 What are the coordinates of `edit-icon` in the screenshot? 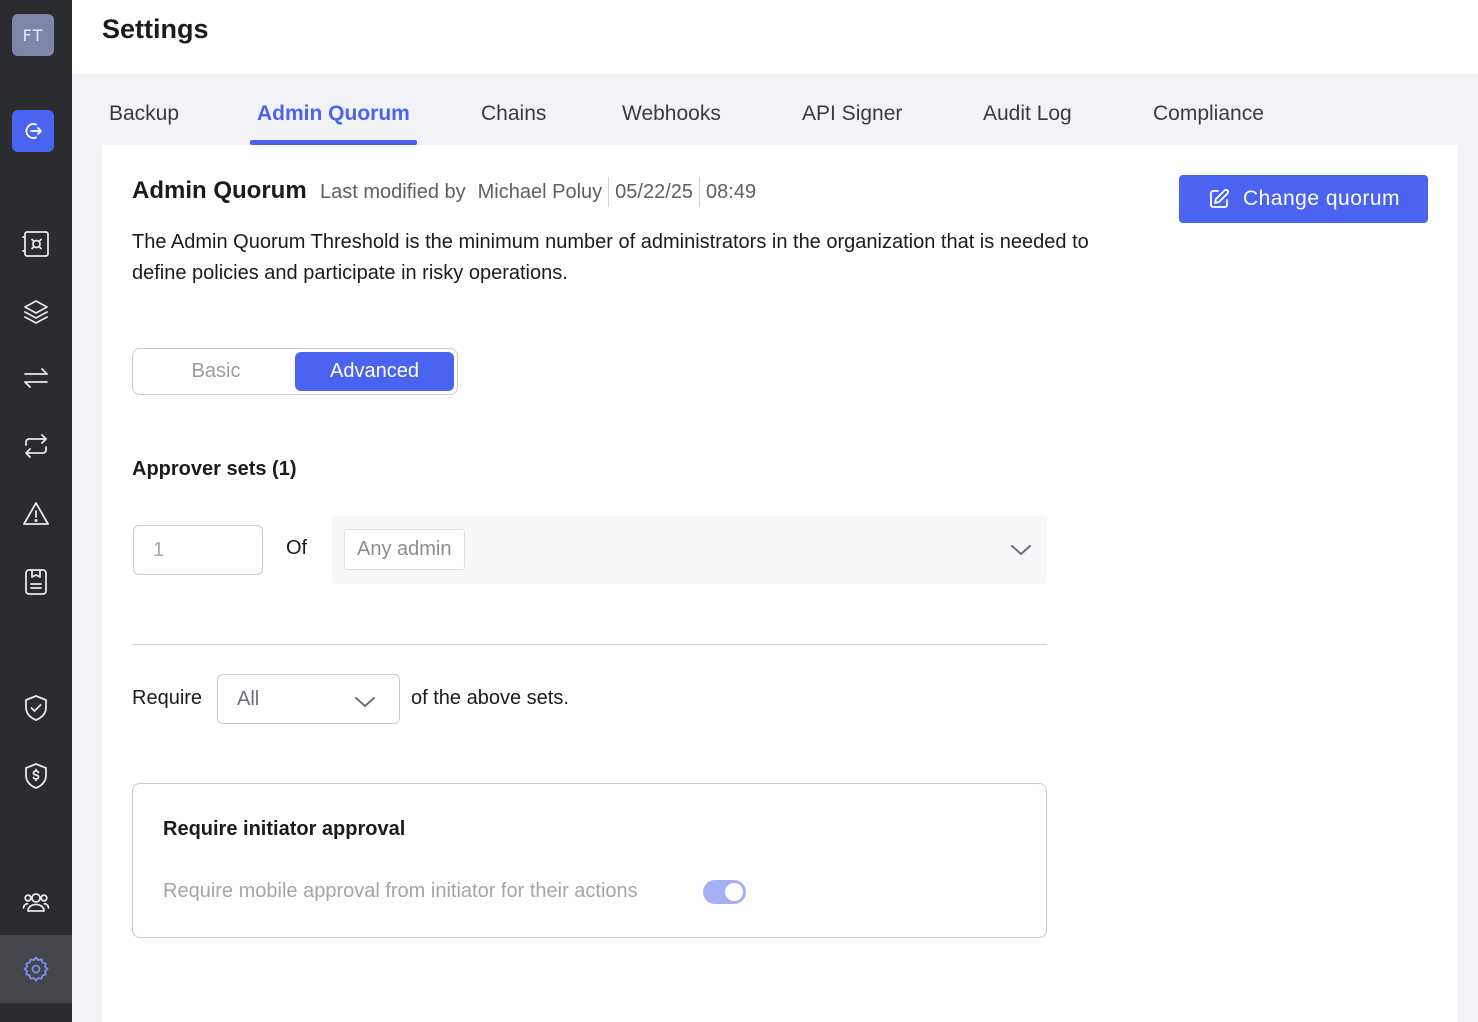 It's located at (1219, 198).